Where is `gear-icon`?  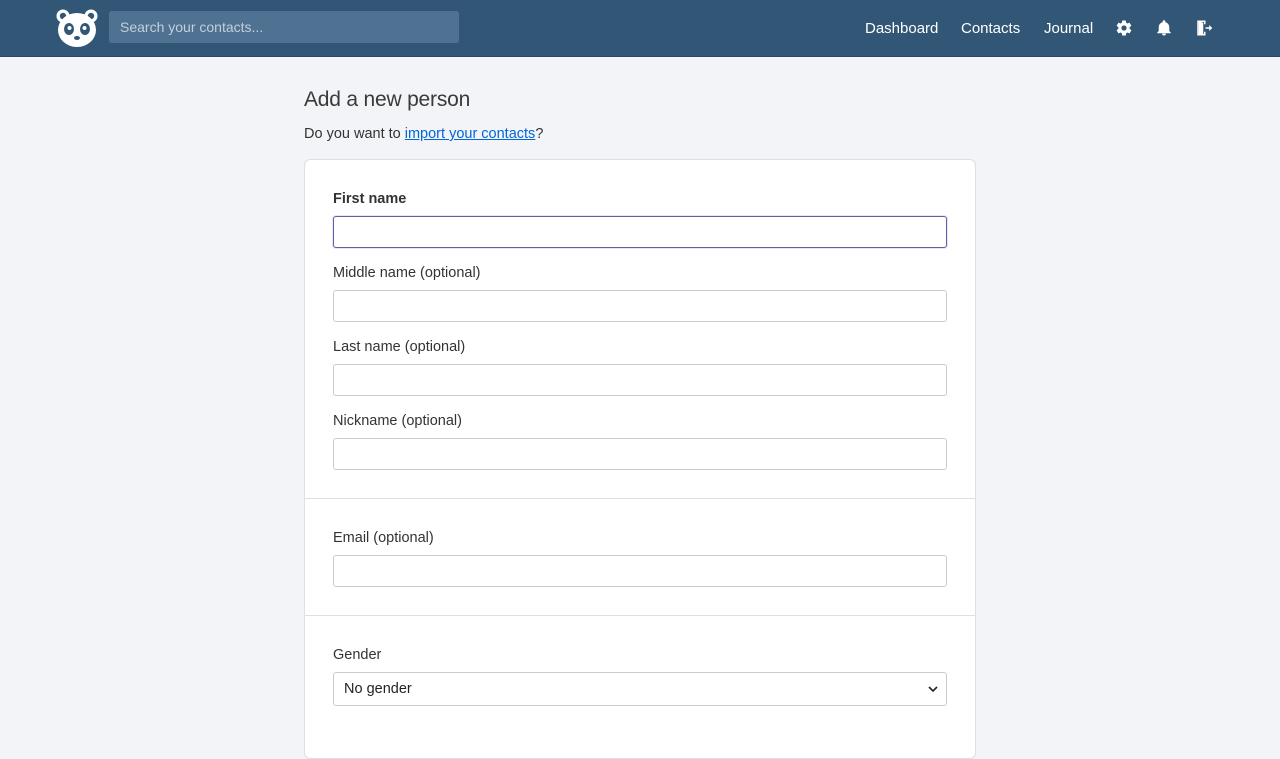
gear-icon is located at coordinates (1124, 28).